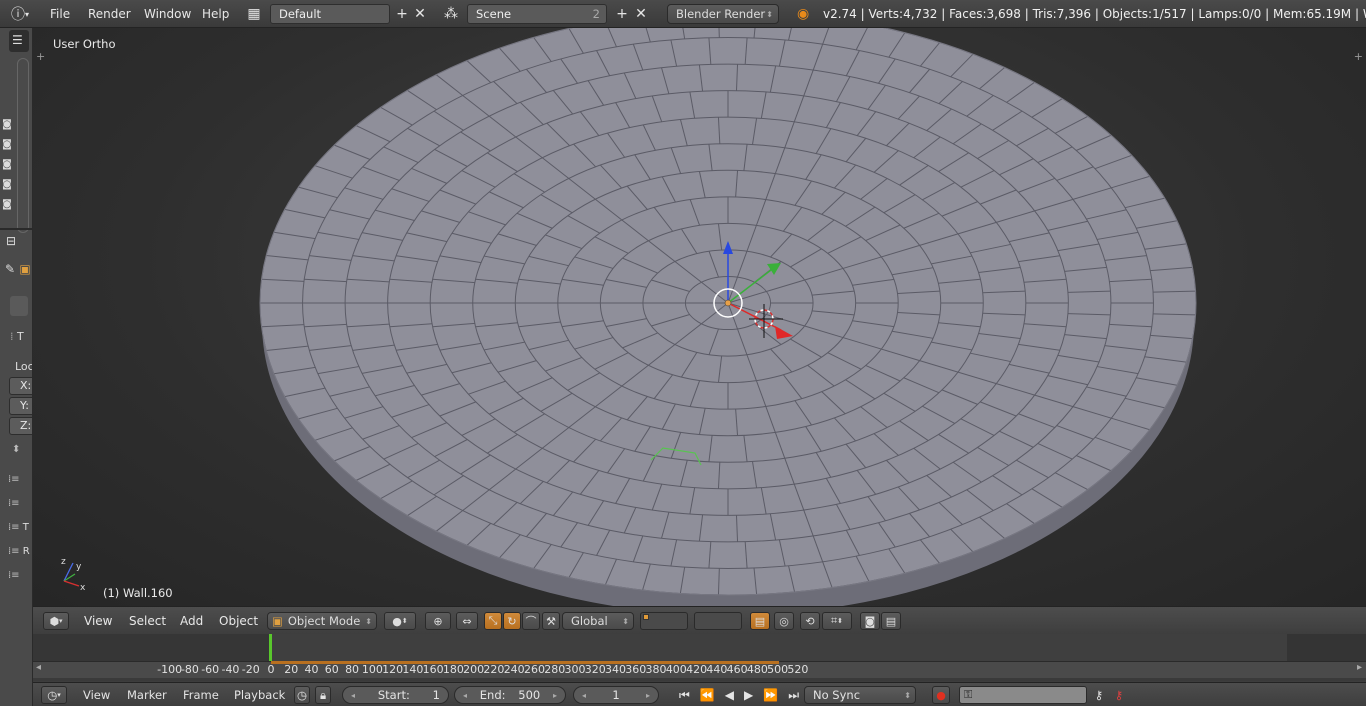  Describe the element at coordinates (167, 14) in the screenshot. I see `menu-window: Window` at that location.